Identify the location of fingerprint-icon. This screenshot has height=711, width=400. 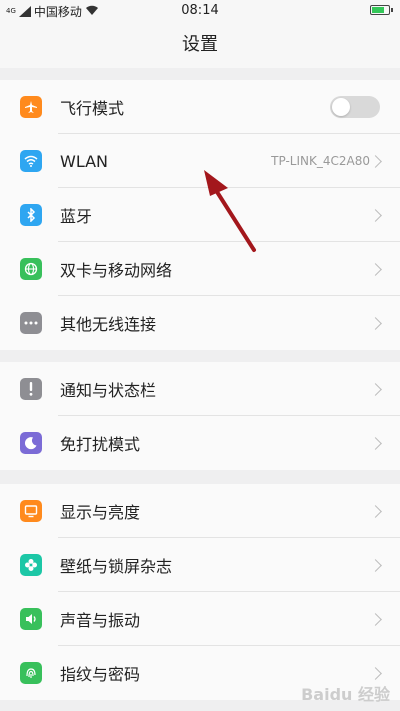
(31, 673).